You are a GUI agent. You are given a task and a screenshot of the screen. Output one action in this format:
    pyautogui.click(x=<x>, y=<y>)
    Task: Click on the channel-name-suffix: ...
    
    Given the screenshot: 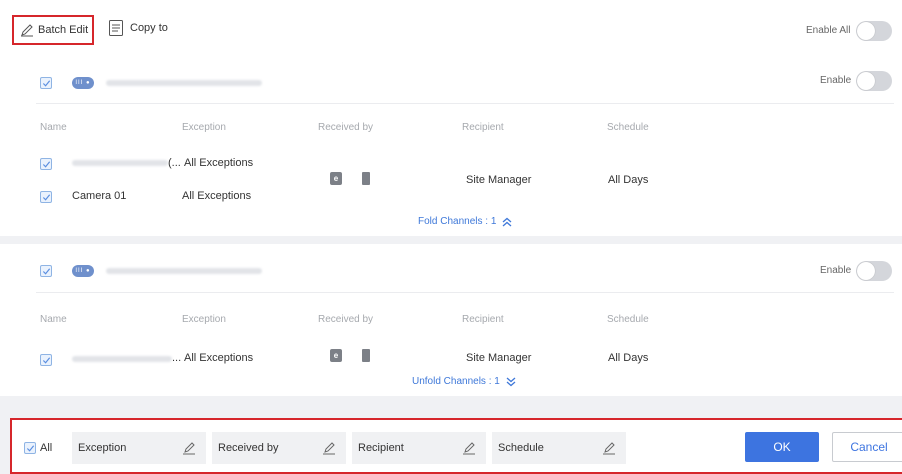 What is the action you would take?
    pyautogui.click(x=177, y=358)
    